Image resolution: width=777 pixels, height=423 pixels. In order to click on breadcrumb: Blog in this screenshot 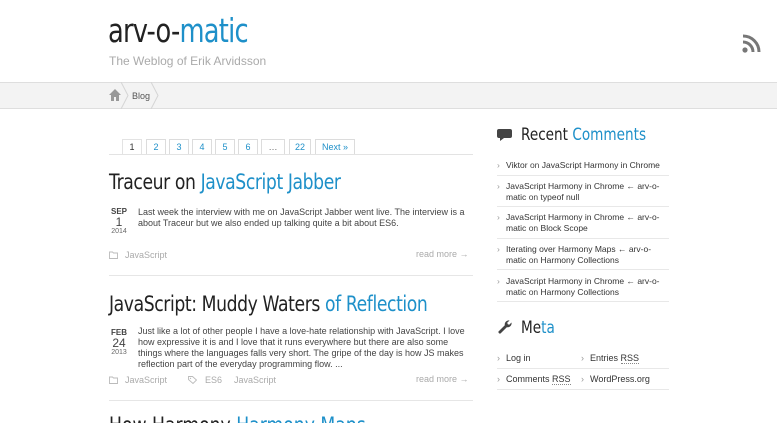, I will do `click(388, 95)`.